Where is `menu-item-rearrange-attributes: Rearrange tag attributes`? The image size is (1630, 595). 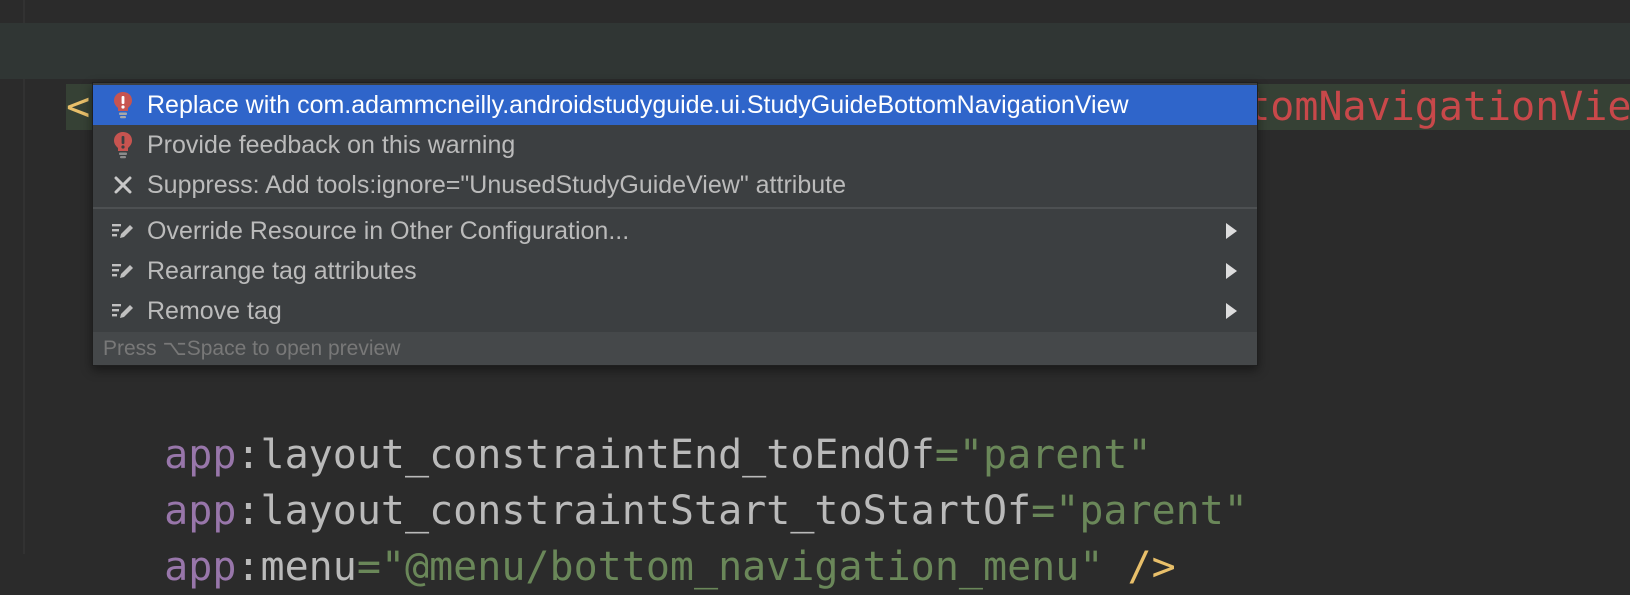
menu-item-rearrange-attributes: Rearrange tag attributes is located at coordinates (675, 271).